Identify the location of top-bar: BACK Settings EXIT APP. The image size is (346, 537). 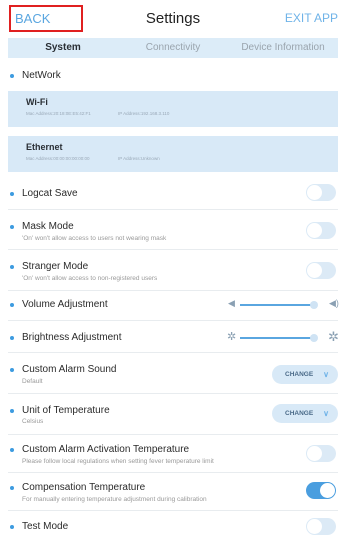
(173, 18).